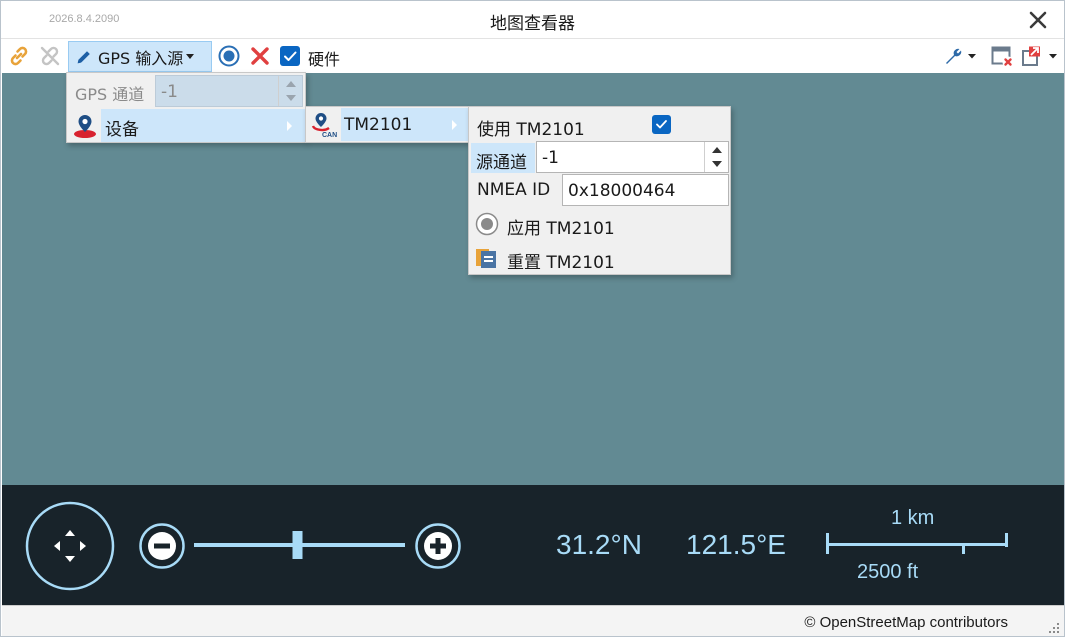  What do you see at coordinates (324, 126) in the screenshot?
I see `can-device-icon: CAN` at bounding box center [324, 126].